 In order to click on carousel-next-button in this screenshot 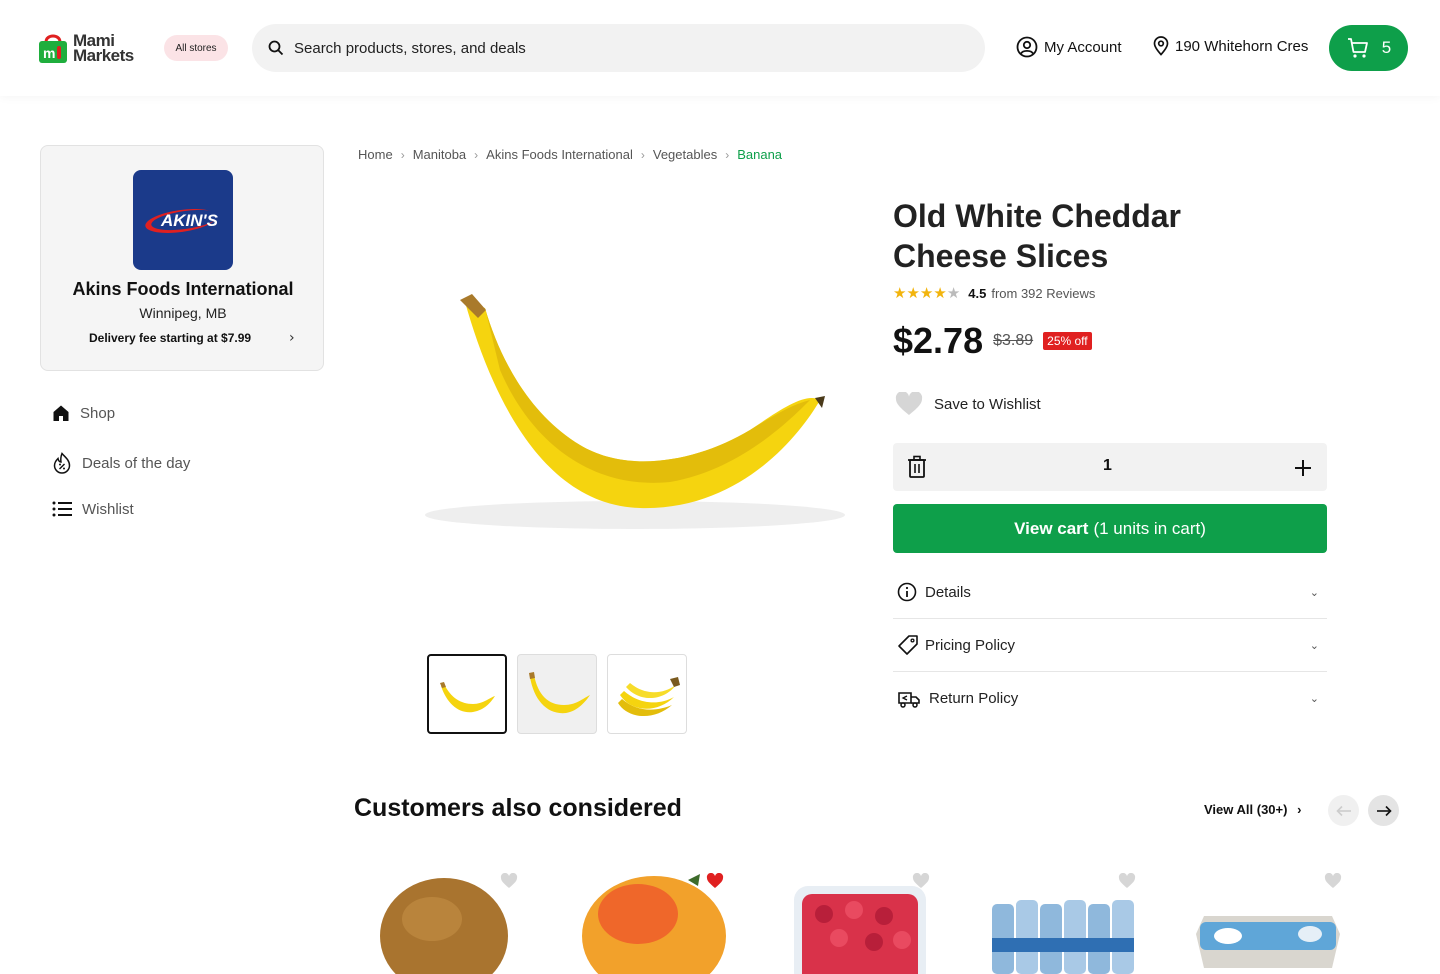, I will do `click(1383, 810)`.